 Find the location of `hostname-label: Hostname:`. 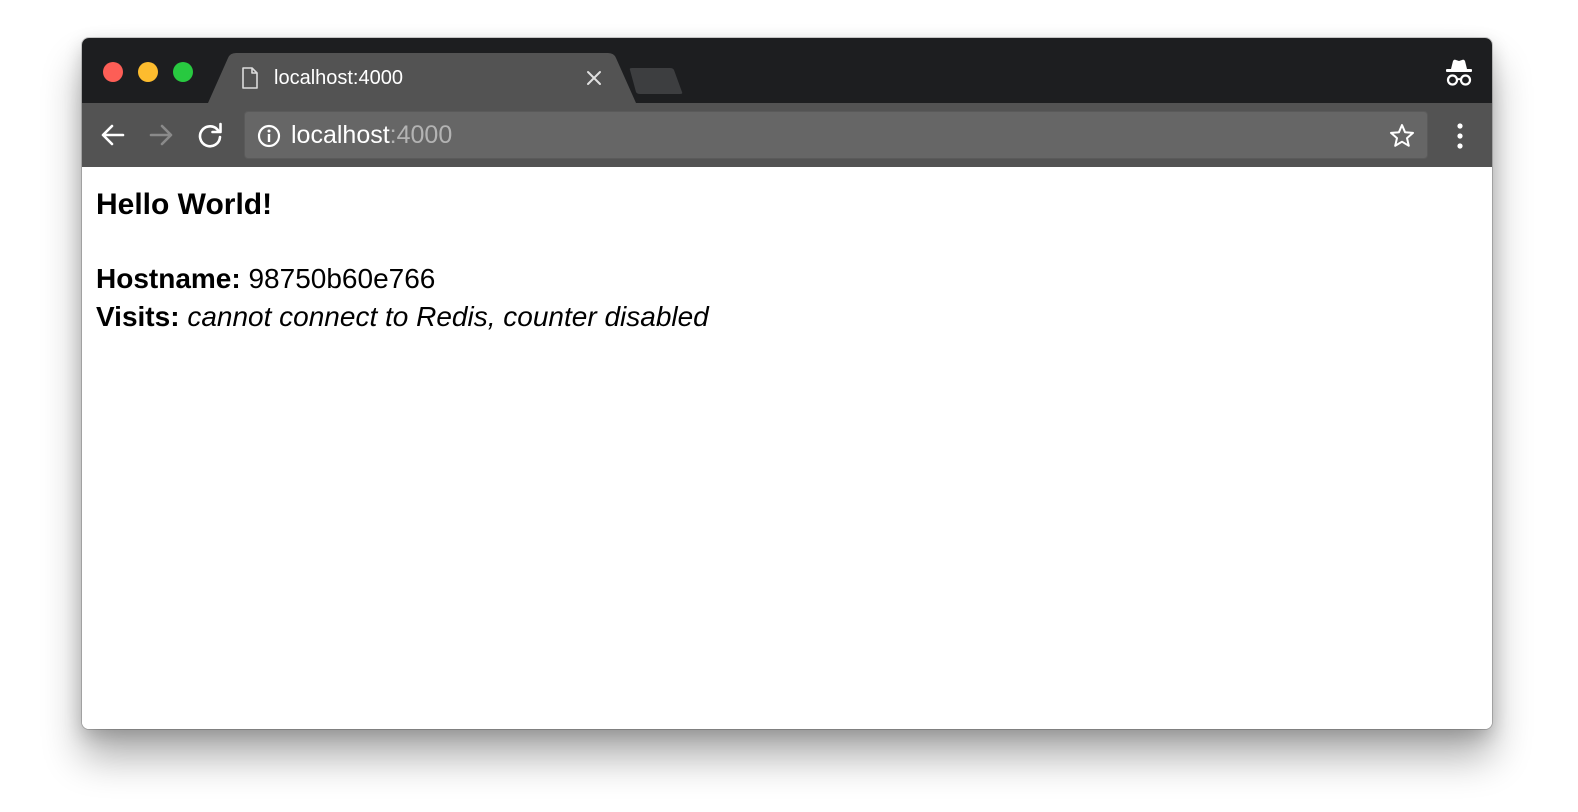

hostname-label: Hostname: is located at coordinates (168, 278).